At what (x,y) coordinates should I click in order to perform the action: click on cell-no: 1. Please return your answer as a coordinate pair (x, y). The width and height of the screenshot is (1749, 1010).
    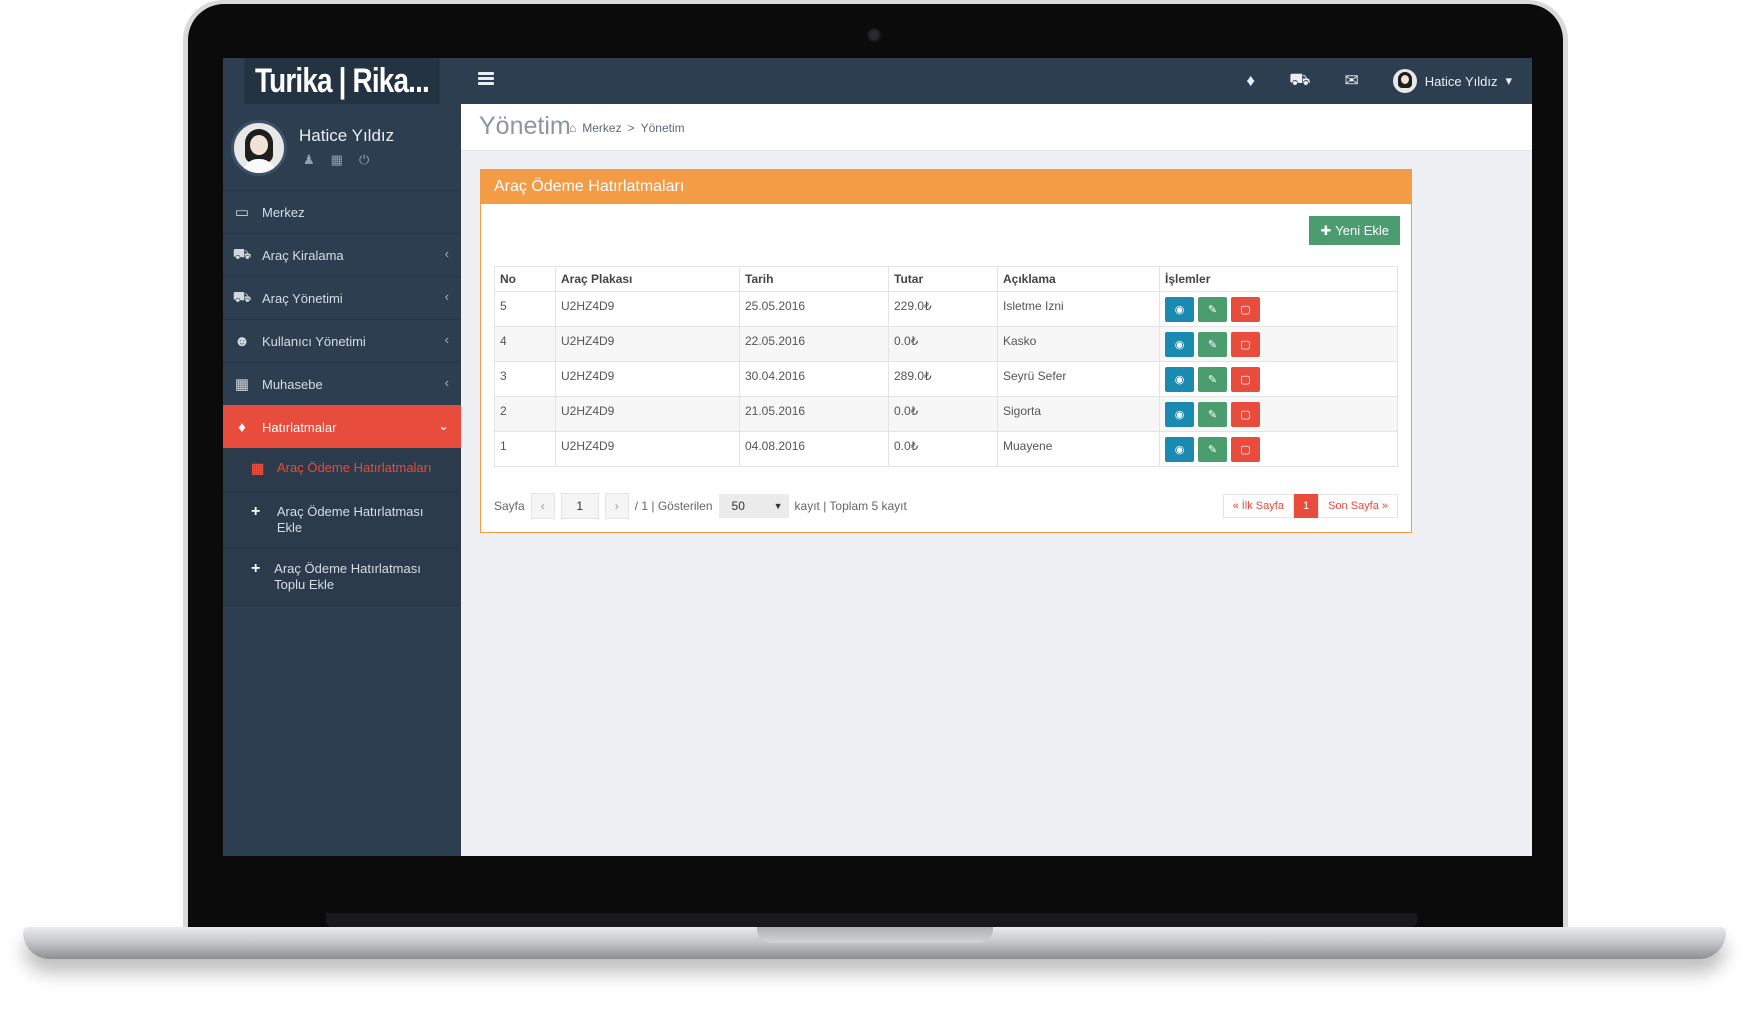
    Looking at the image, I should click on (525, 449).